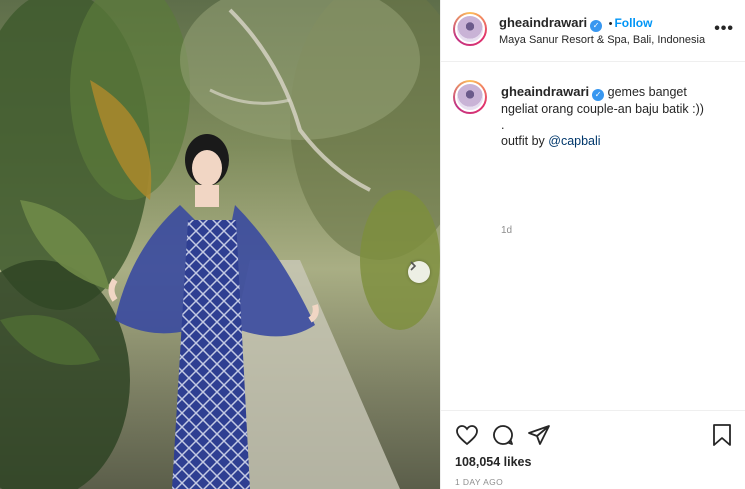  I want to click on follow-button: Follow, so click(633, 23).